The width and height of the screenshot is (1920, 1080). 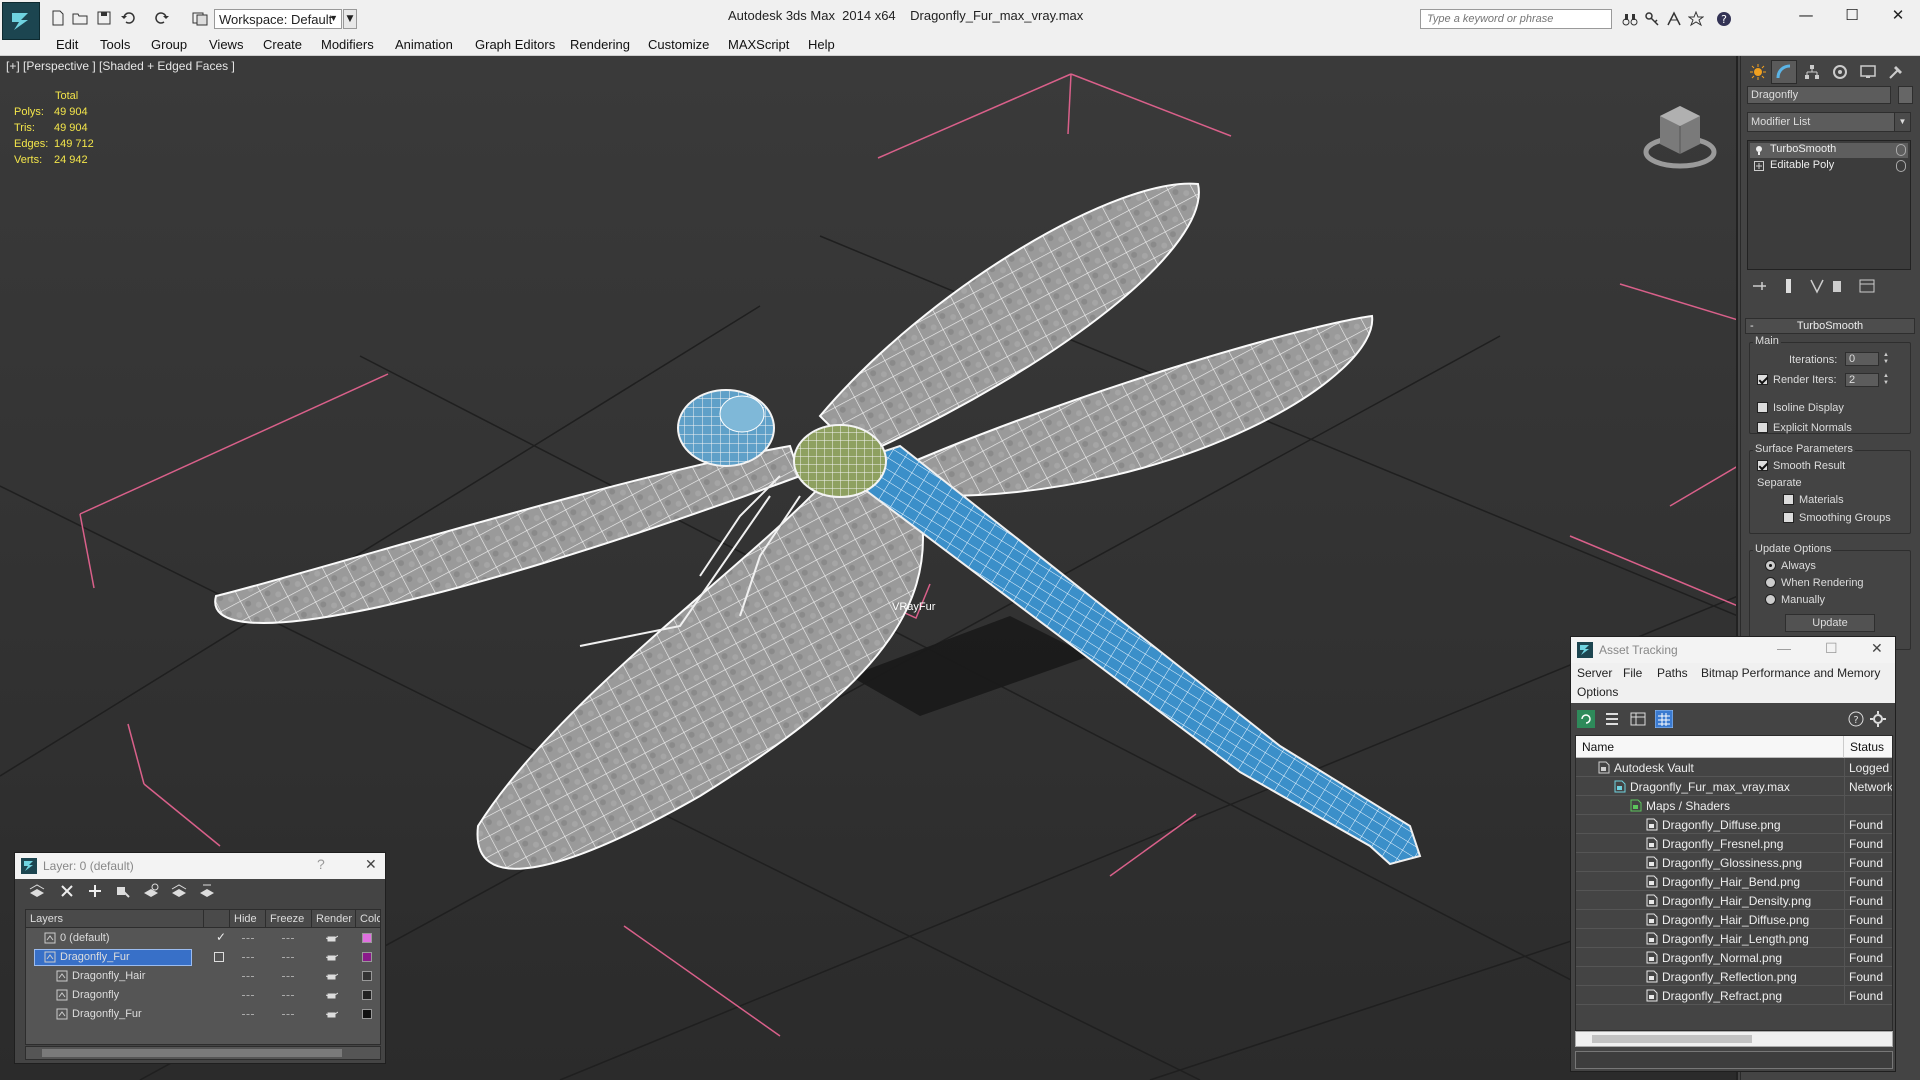 I want to click on grid-view-icon, so click(x=1664, y=719).